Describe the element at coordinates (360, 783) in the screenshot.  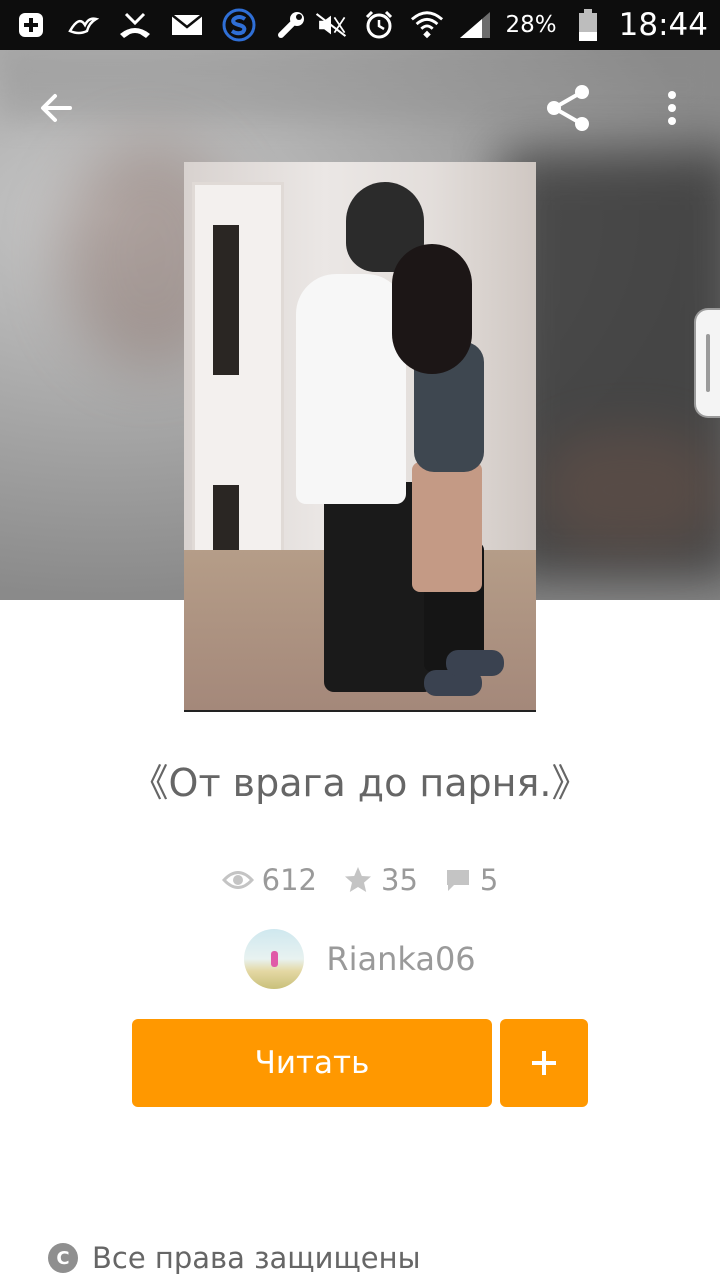
I see `book-title: 《От врага до парня.》` at that location.